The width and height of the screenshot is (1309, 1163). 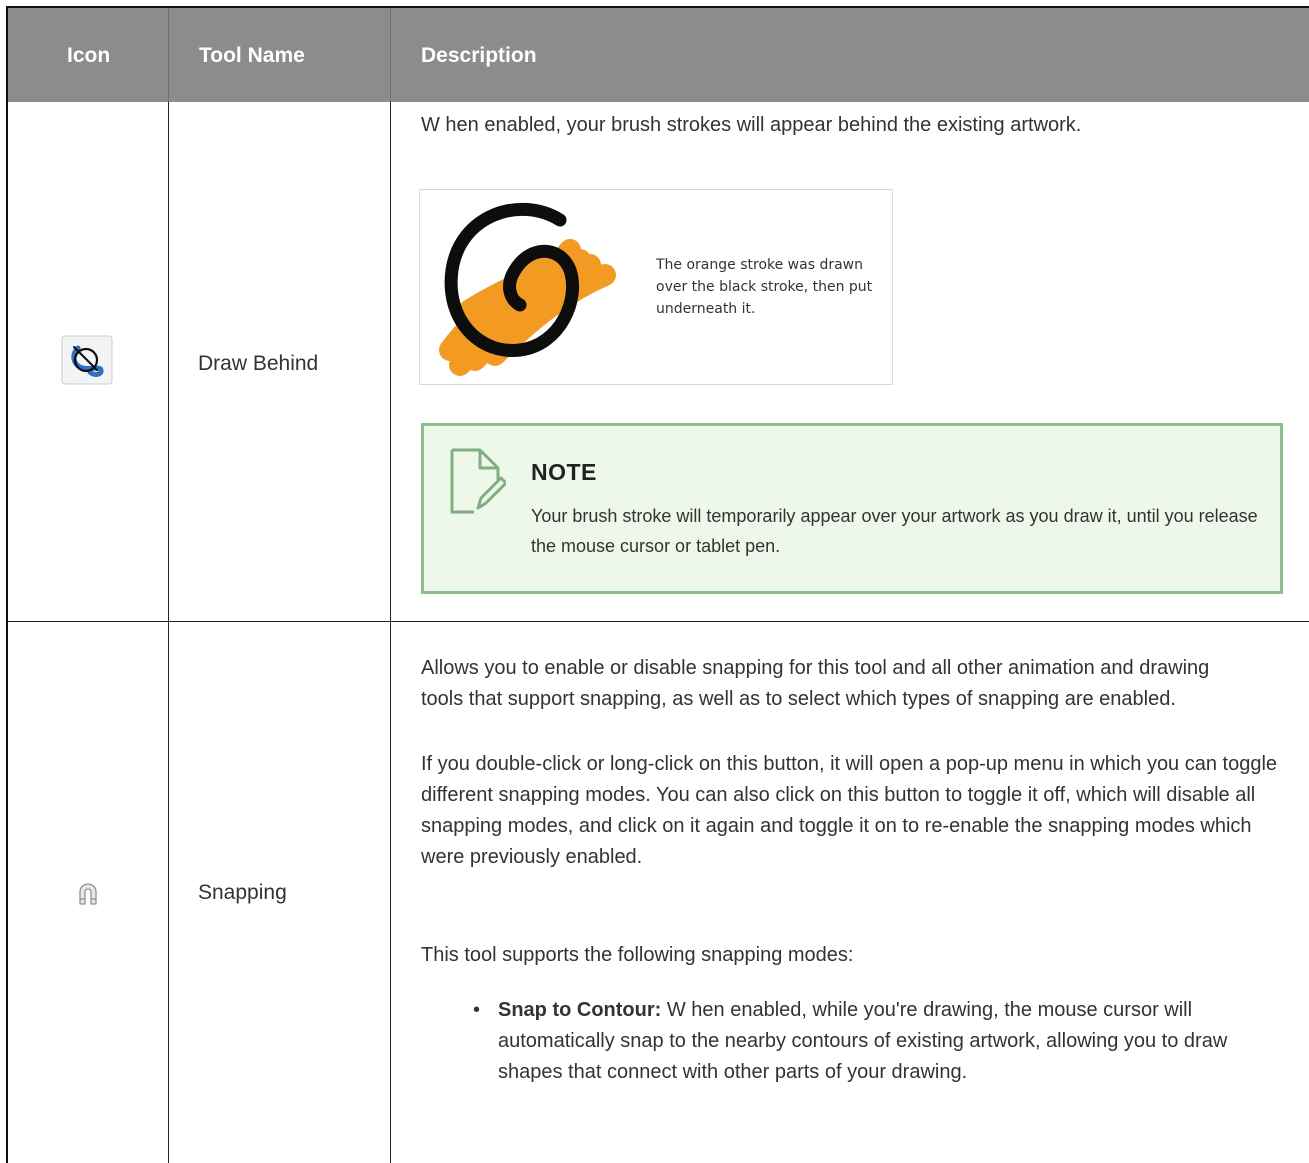 What do you see at coordinates (658, 621) in the screenshot?
I see `row-divider` at bounding box center [658, 621].